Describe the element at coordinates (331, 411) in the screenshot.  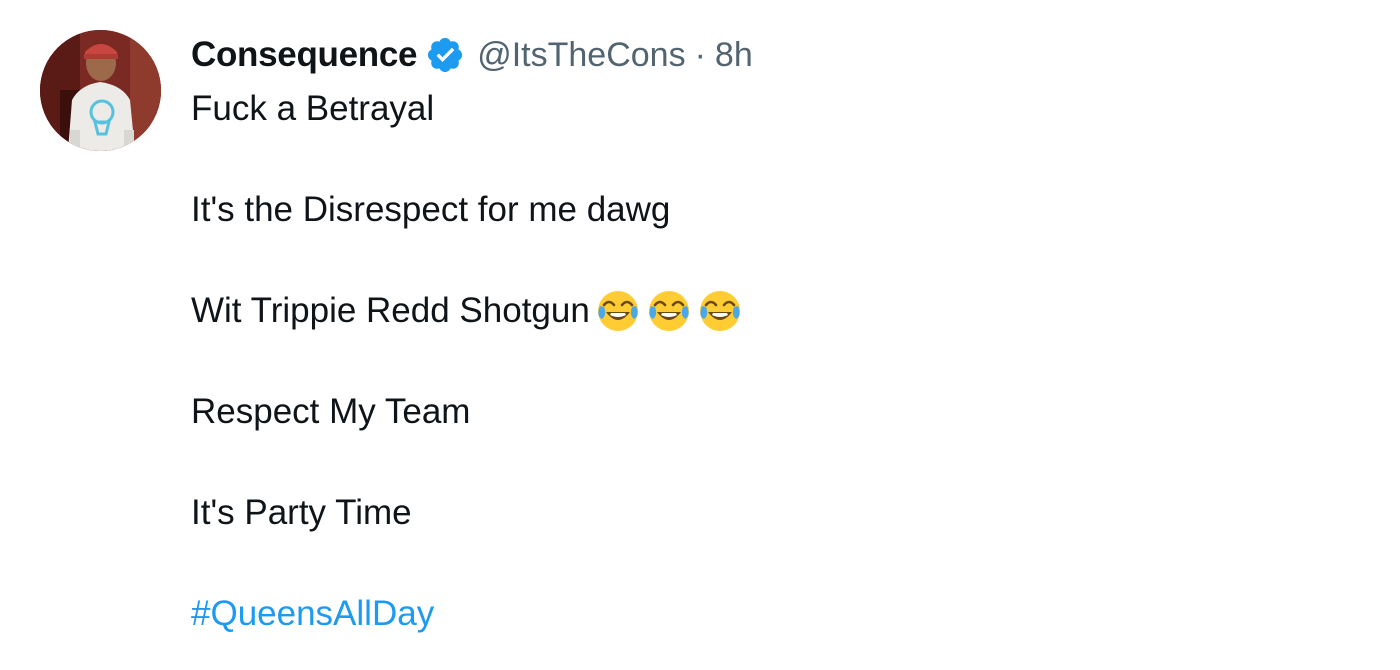
I see `tweet-text-line-4: Respect My Team` at that location.